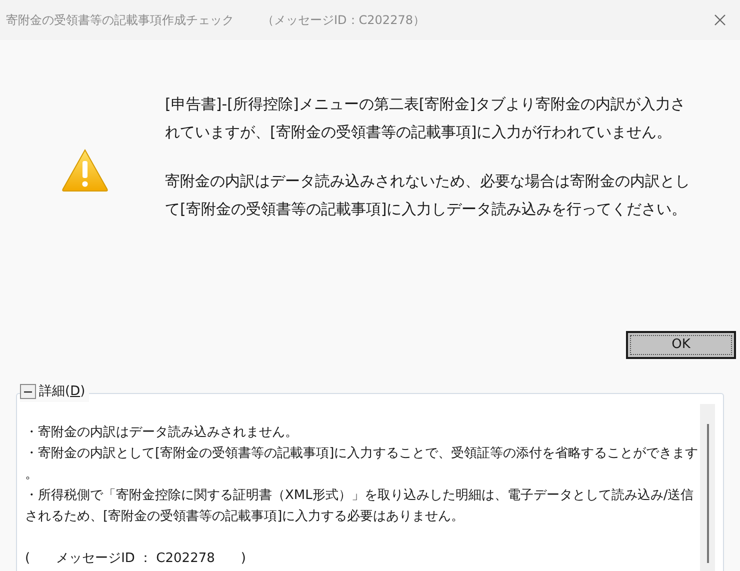  What do you see at coordinates (681, 345) in the screenshot?
I see `ok-button: OK` at bounding box center [681, 345].